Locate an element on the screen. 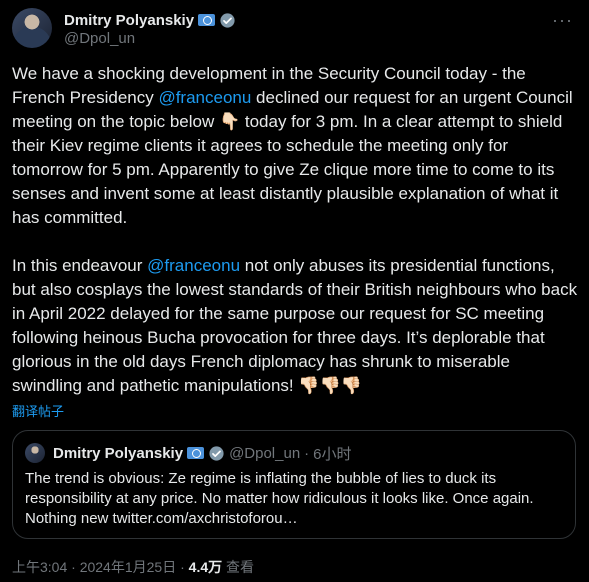 This screenshot has height=582, width=589. quote-avatar is located at coordinates (35, 453).